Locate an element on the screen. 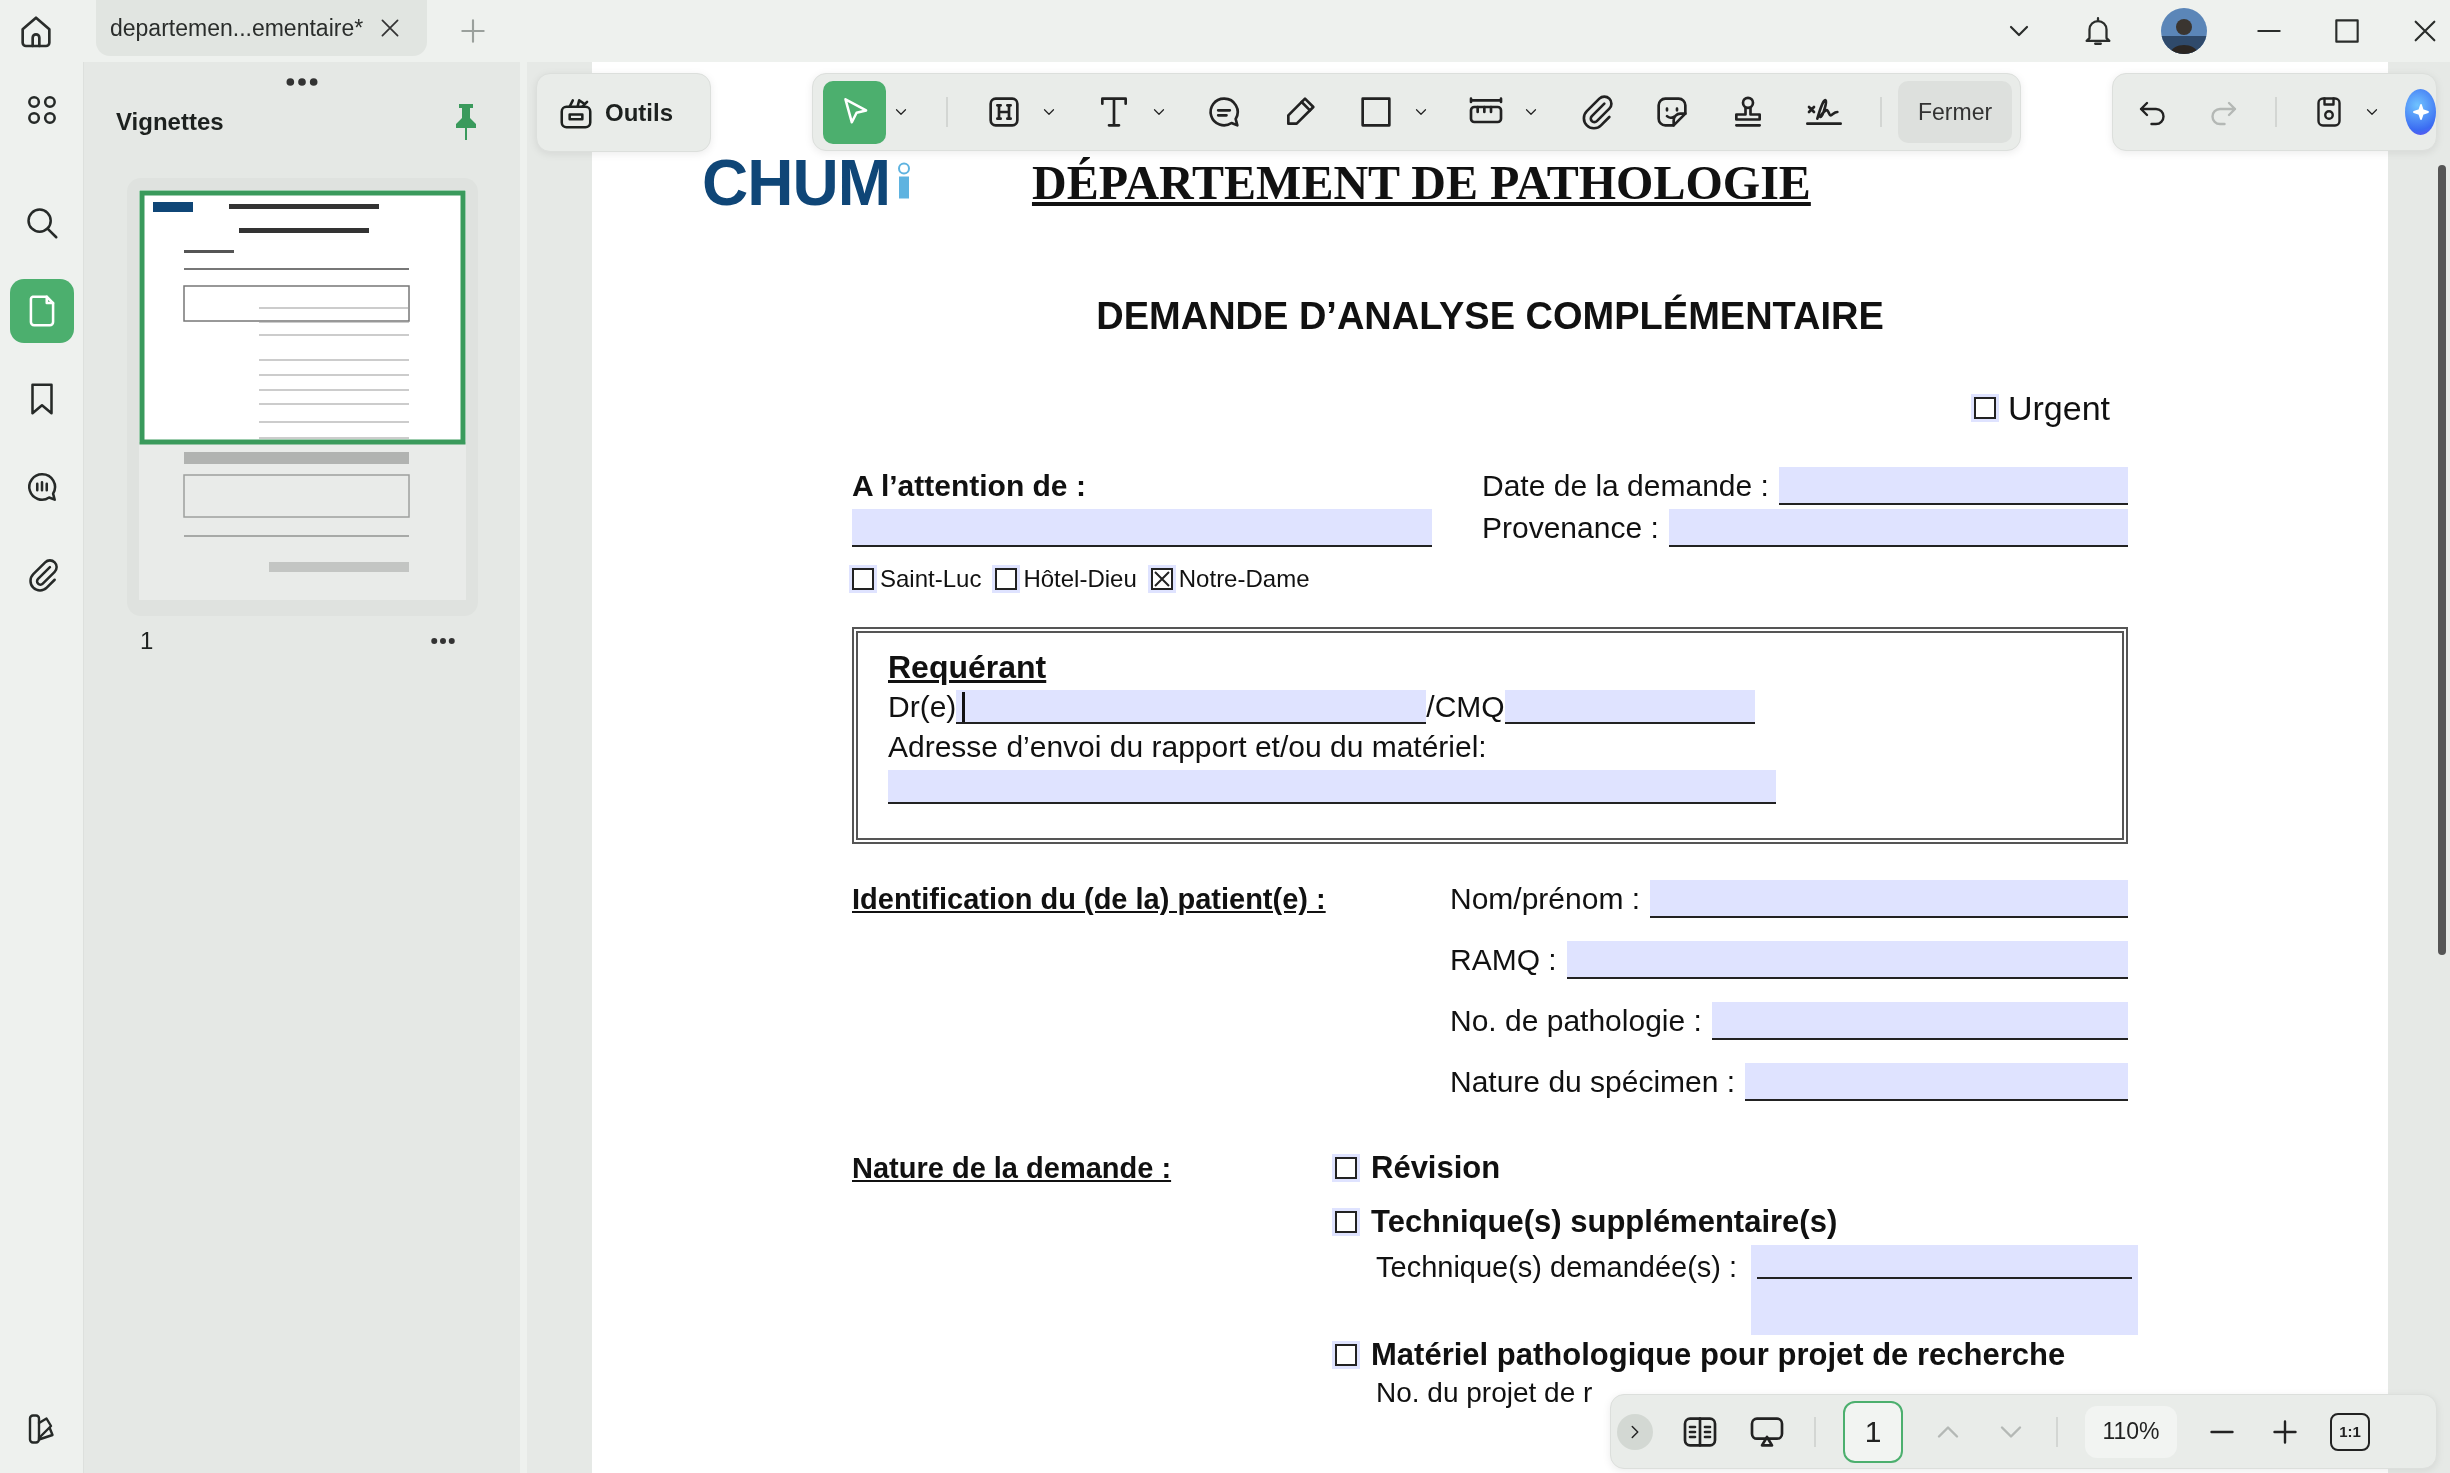  page-number: 1 is located at coordinates (147, 641).